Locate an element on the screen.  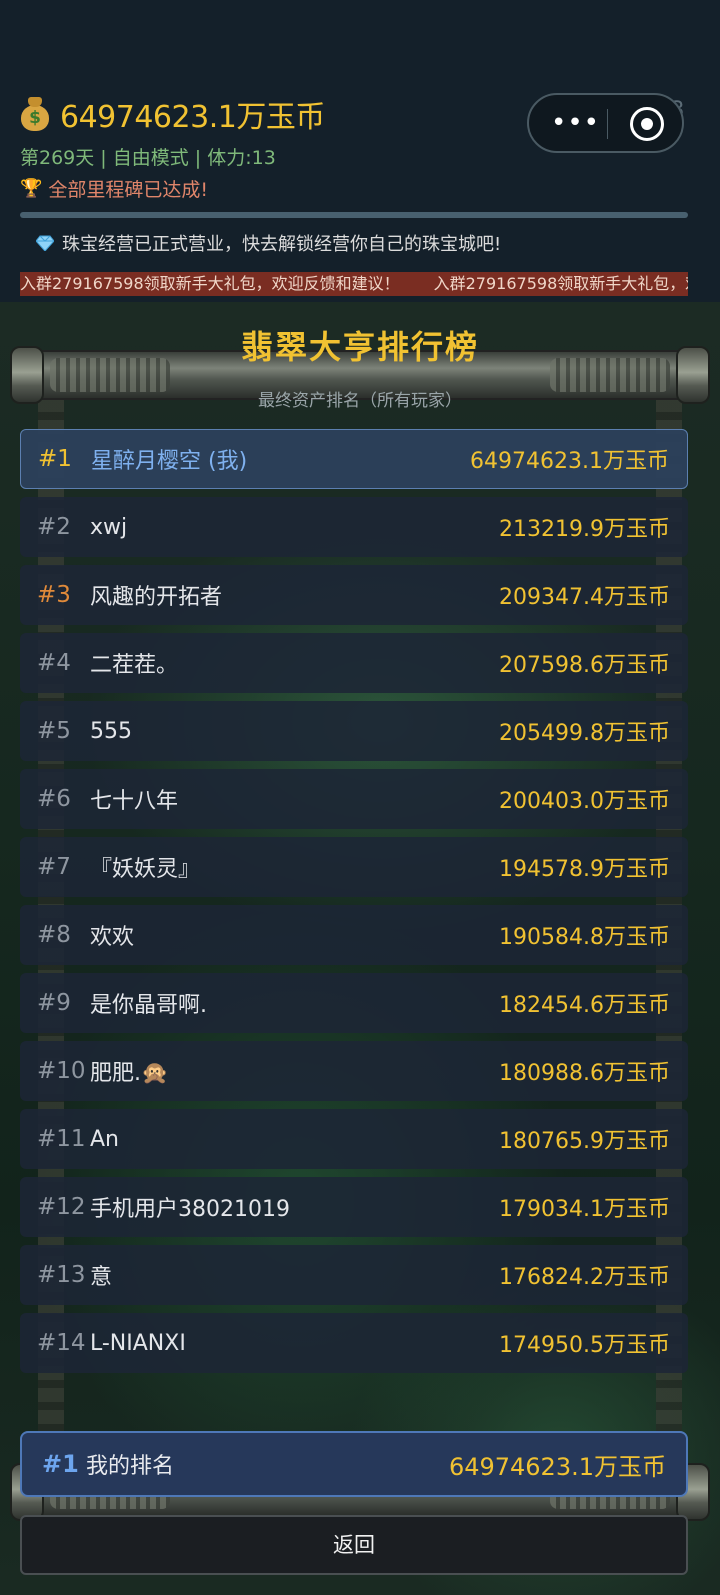
row-amount: 180988.6万玉币 is located at coordinates (584, 1073).